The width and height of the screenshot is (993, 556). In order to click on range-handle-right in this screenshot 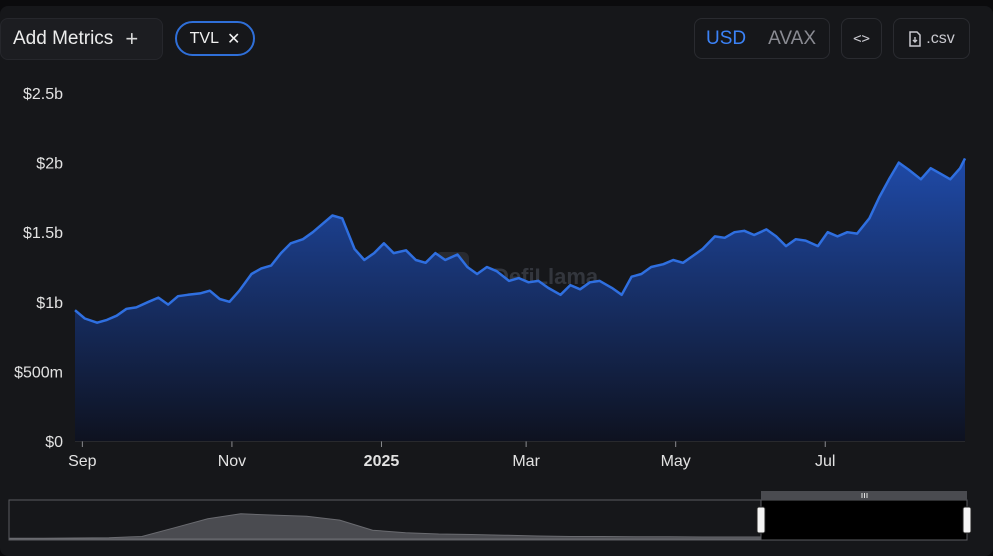, I will do `click(967, 520)`.